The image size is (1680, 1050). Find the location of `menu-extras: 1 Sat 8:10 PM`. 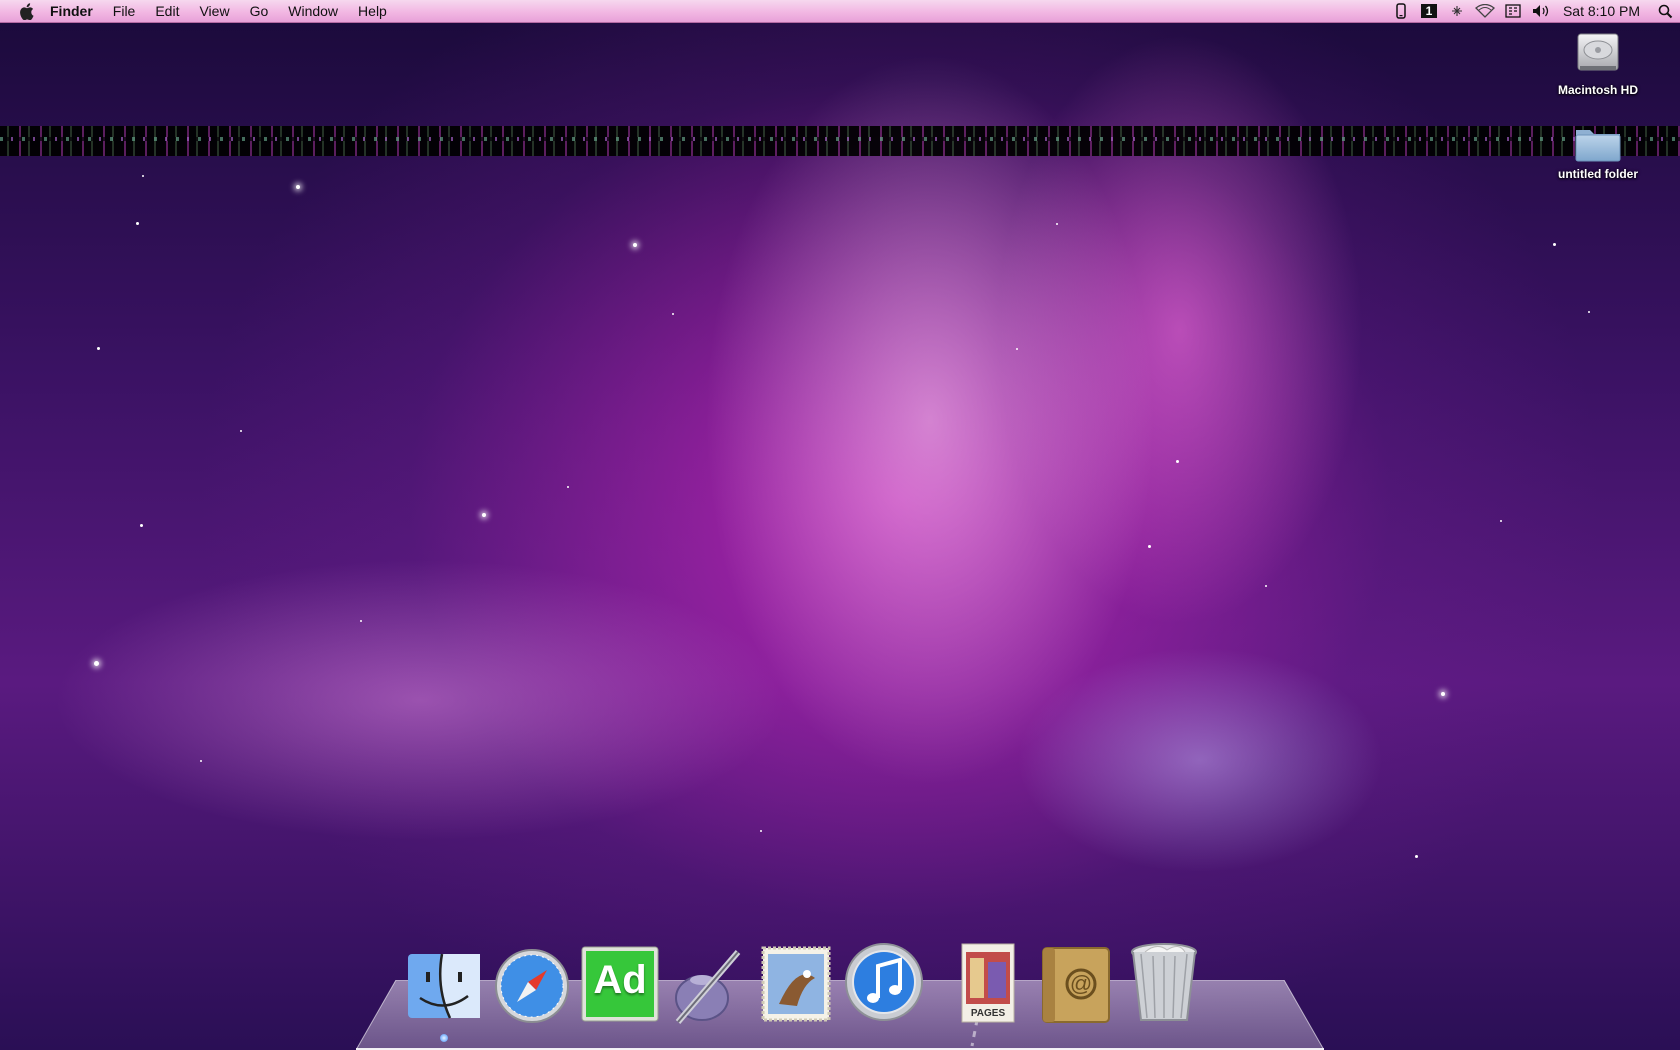

menu-extras: 1 Sat 8:10 PM is located at coordinates (1533, 11).